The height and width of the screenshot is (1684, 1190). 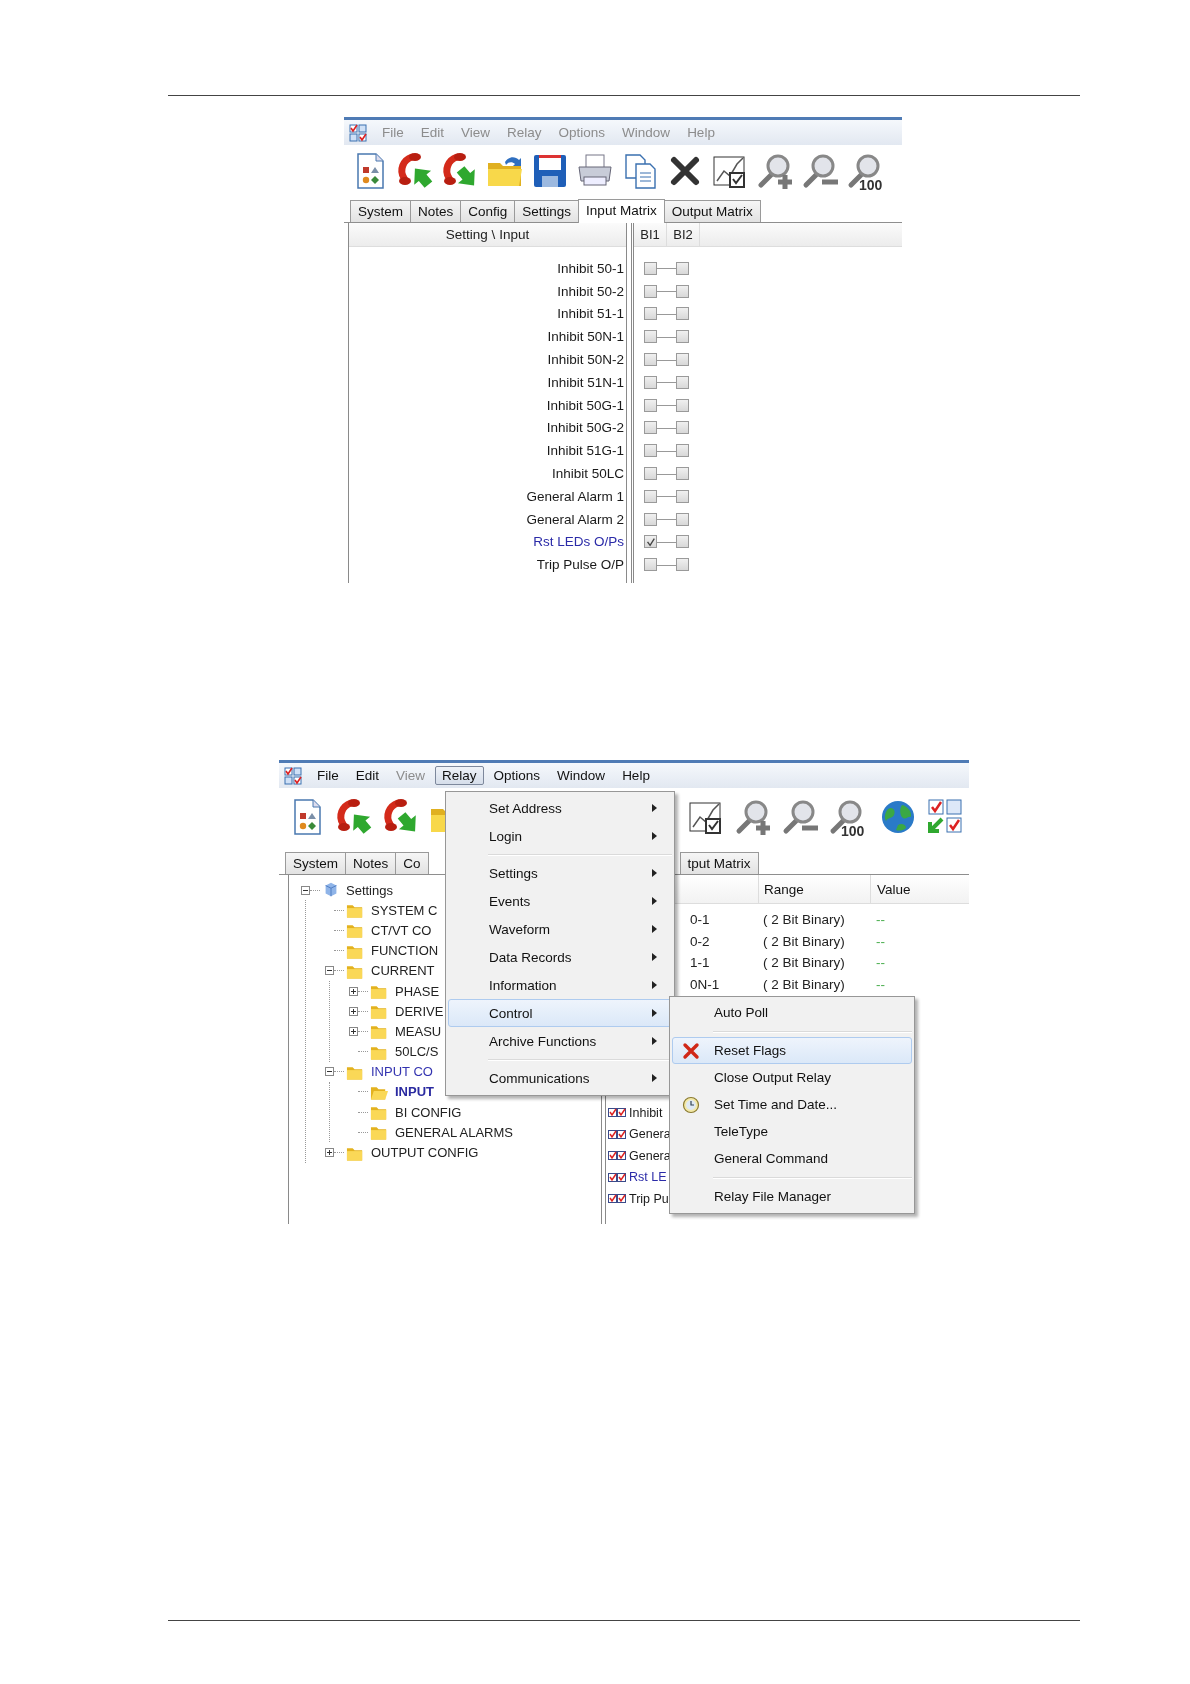 I want to click on menu-item: Window, so click(x=581, y=775).